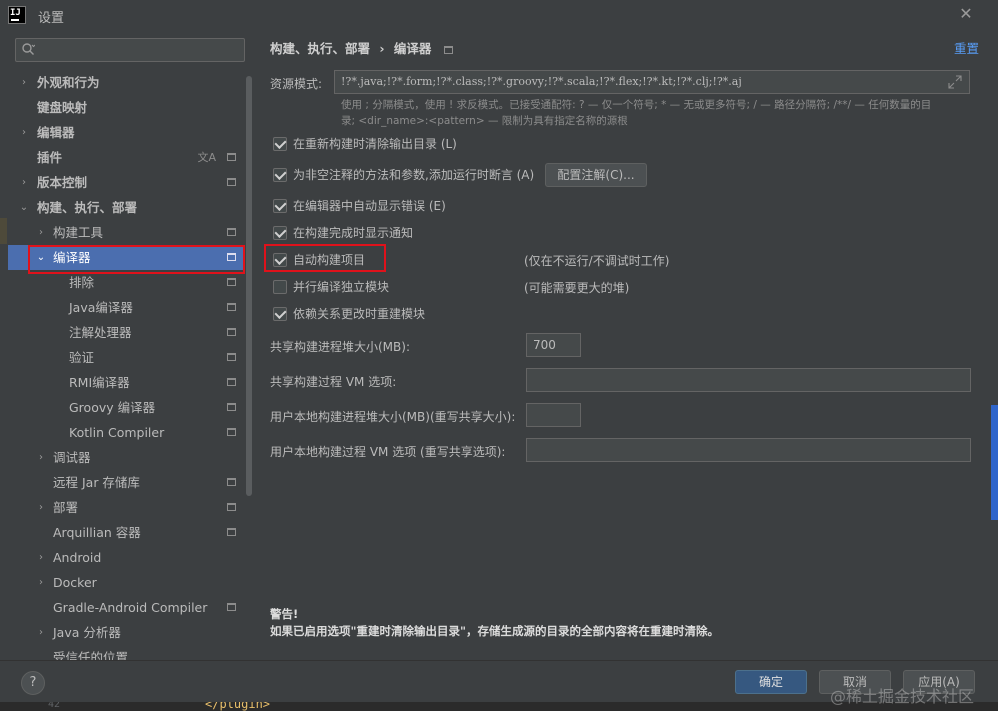 This screenshot has height=711, width=998. I want to click on help-button: ?, so click(33, 683).